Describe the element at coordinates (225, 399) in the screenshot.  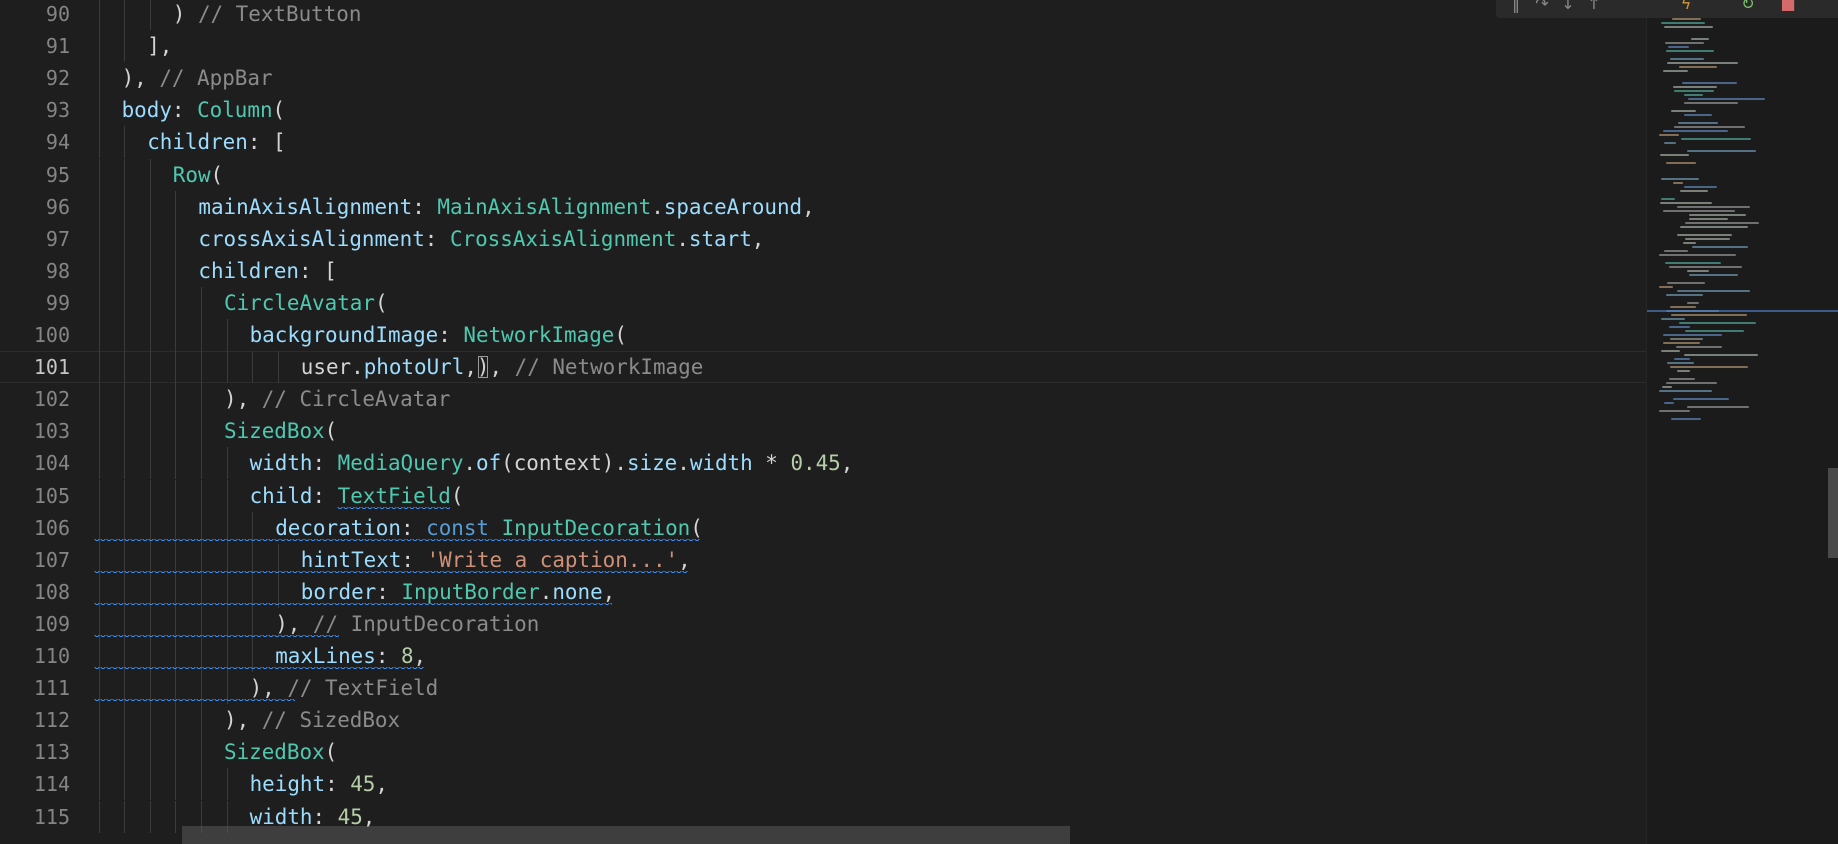
I see `code-line: ), // CircleAvatar` at that location.